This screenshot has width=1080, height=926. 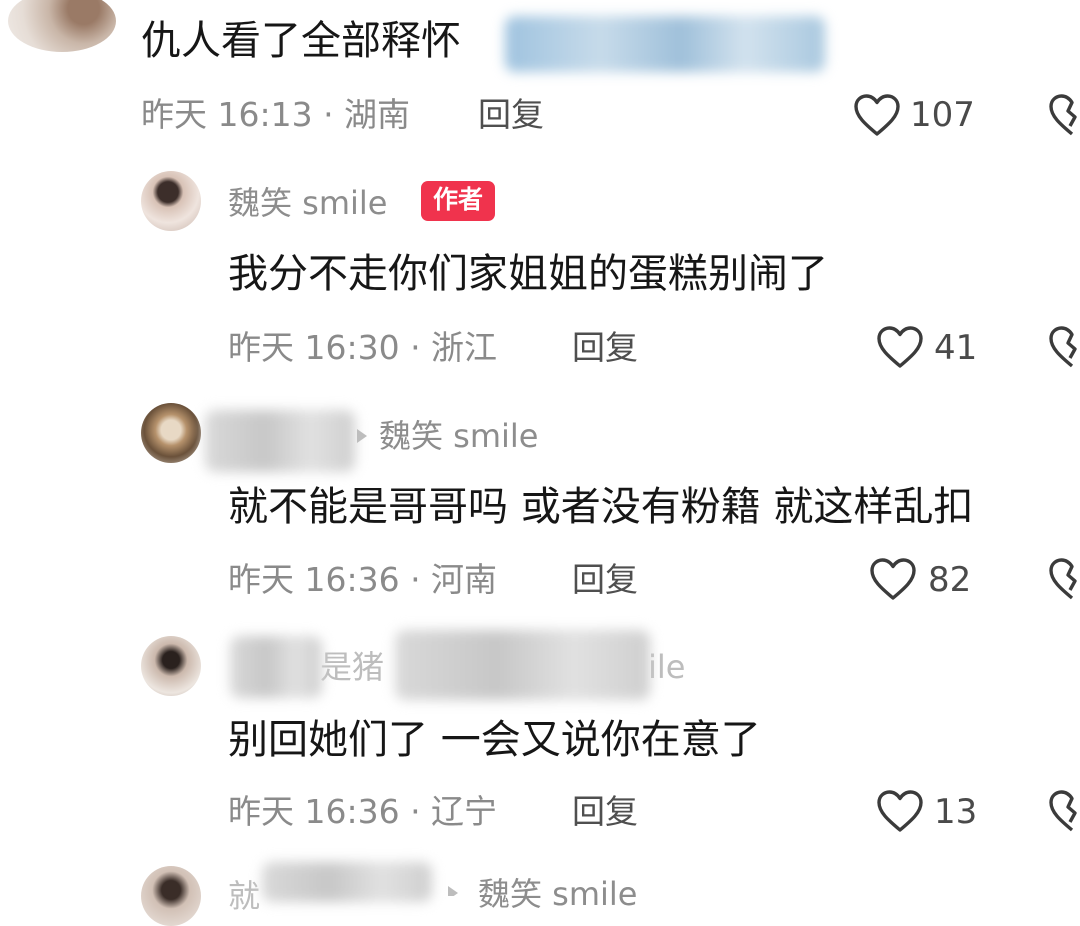 What do you see at coordinates (666, 667) in the screenshot?
I see `reply-to-username-partial: ile` at bounding box center [666, 667].